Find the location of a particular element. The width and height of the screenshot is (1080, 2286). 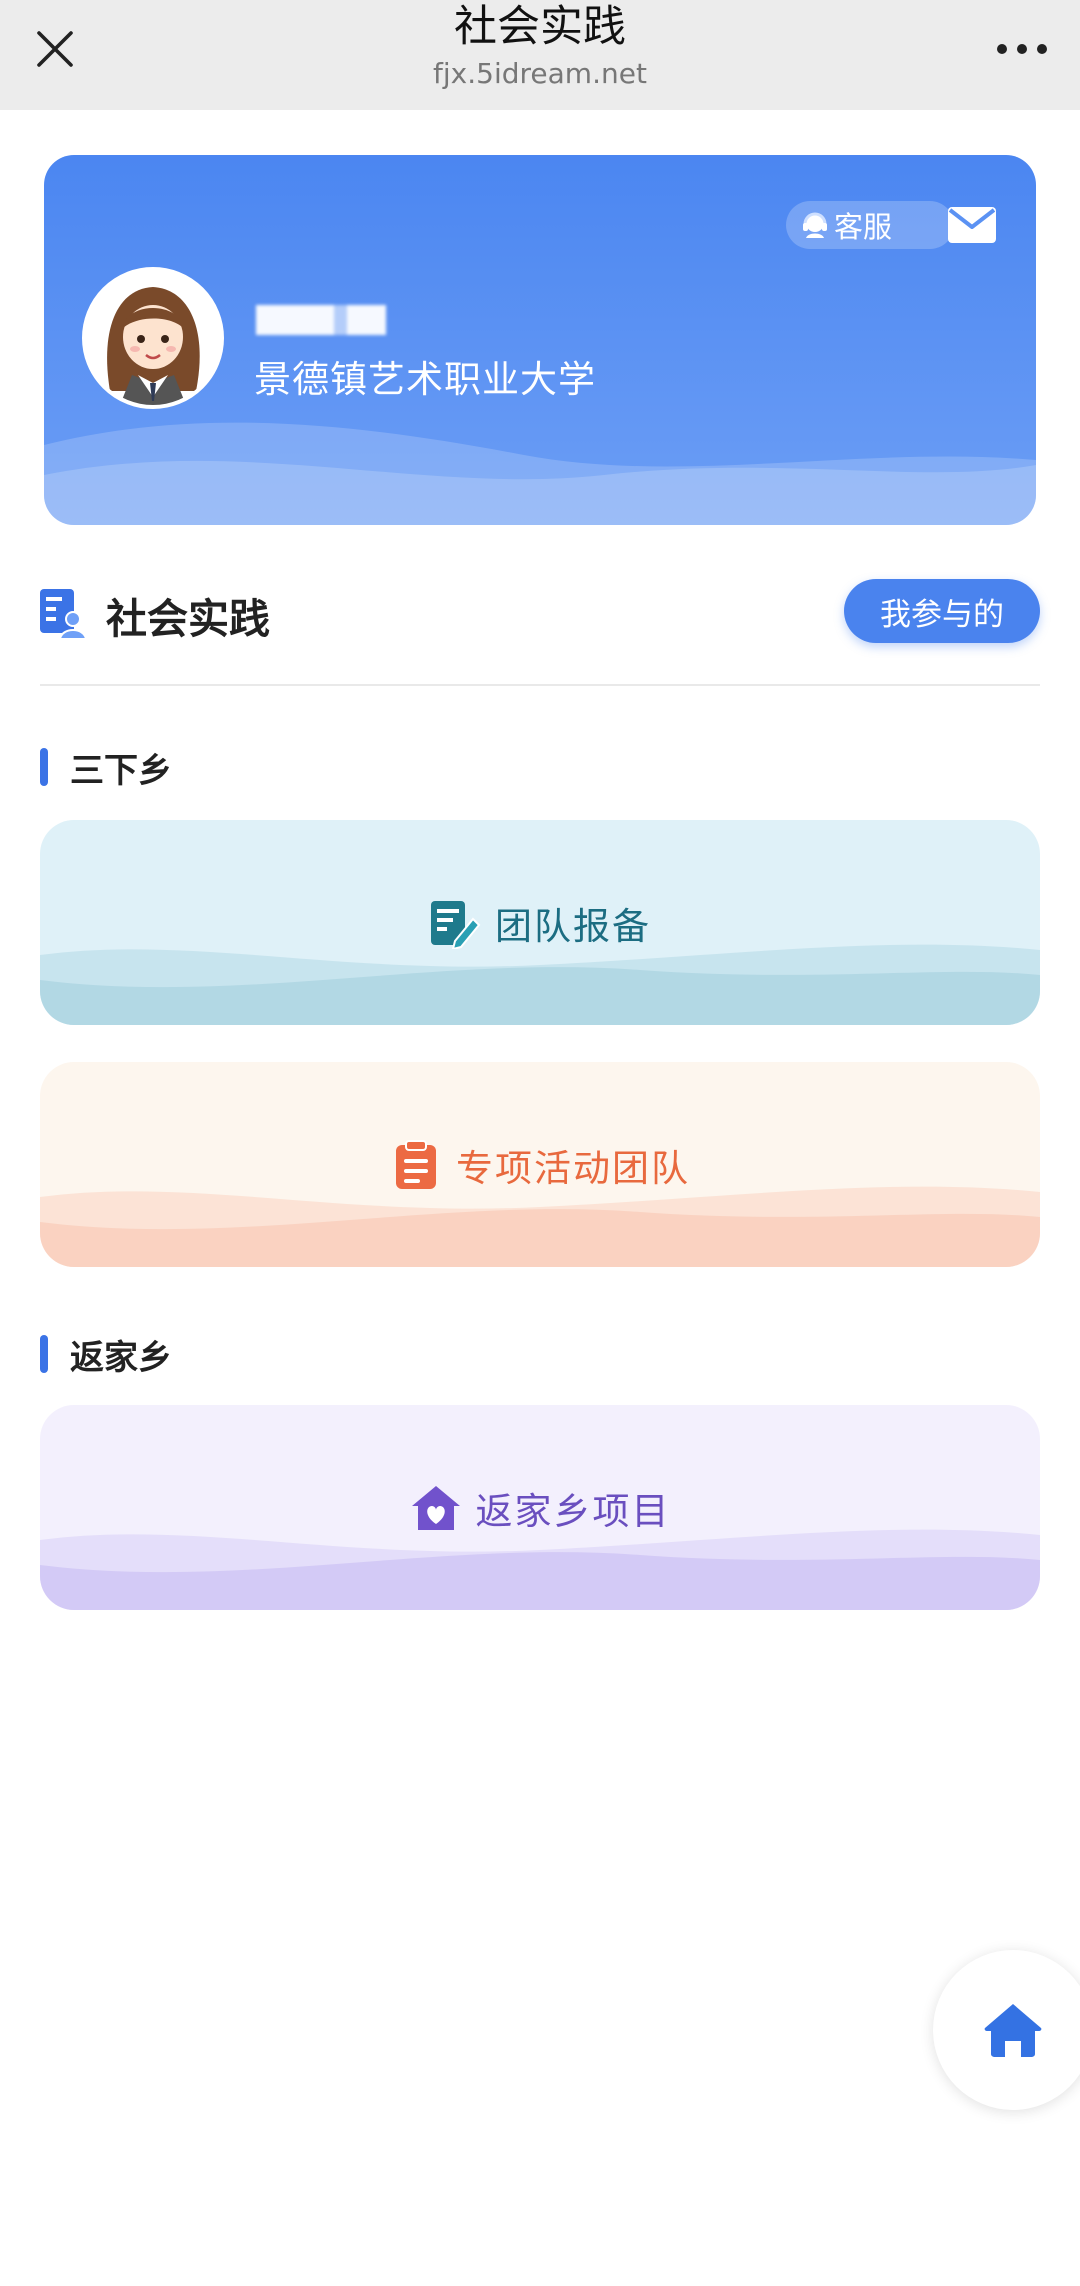

special-activity-team-card: 专项活动团队 is located at coordinates (540, 1164).